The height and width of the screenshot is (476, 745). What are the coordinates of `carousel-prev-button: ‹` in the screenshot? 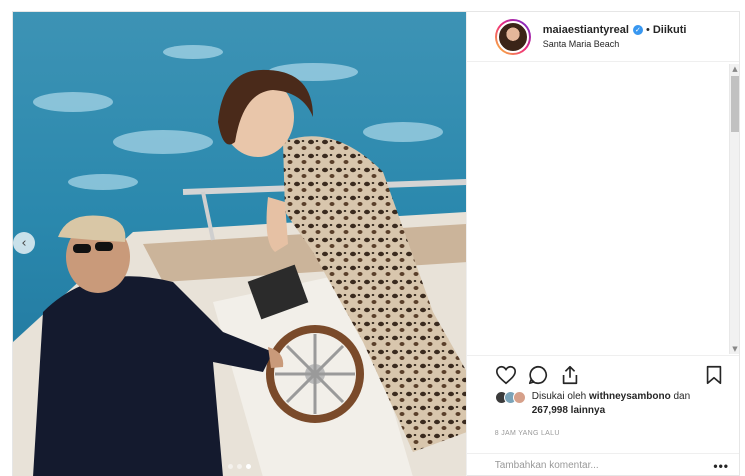 It's located at (24, 243).